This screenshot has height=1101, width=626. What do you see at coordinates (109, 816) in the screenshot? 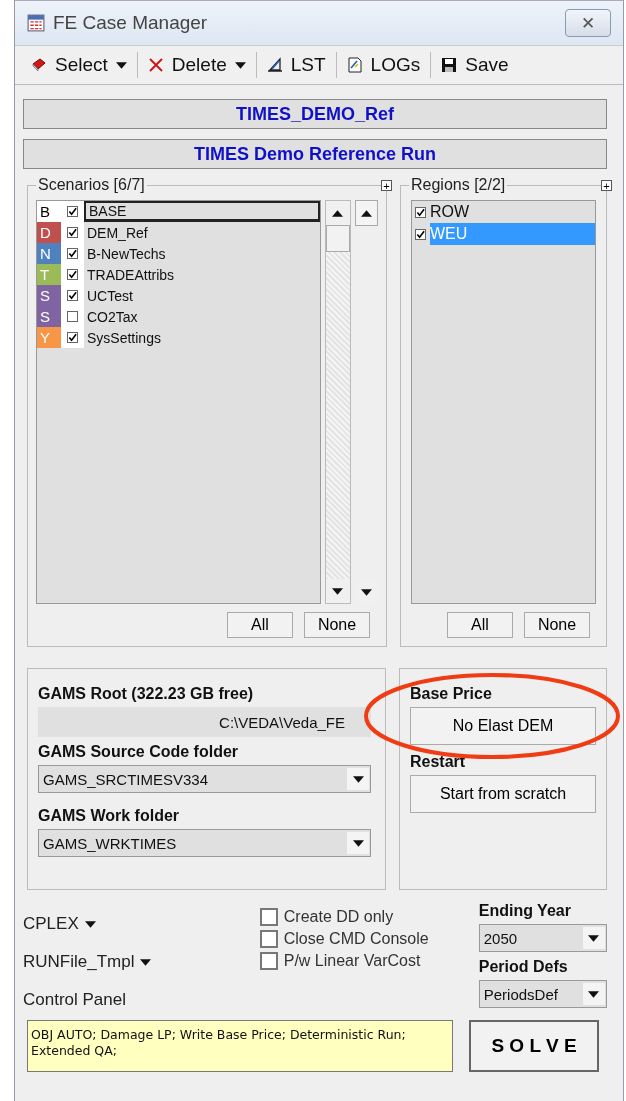
I see `field-label: GAMS Work folder` at bounding box center [109, 816].